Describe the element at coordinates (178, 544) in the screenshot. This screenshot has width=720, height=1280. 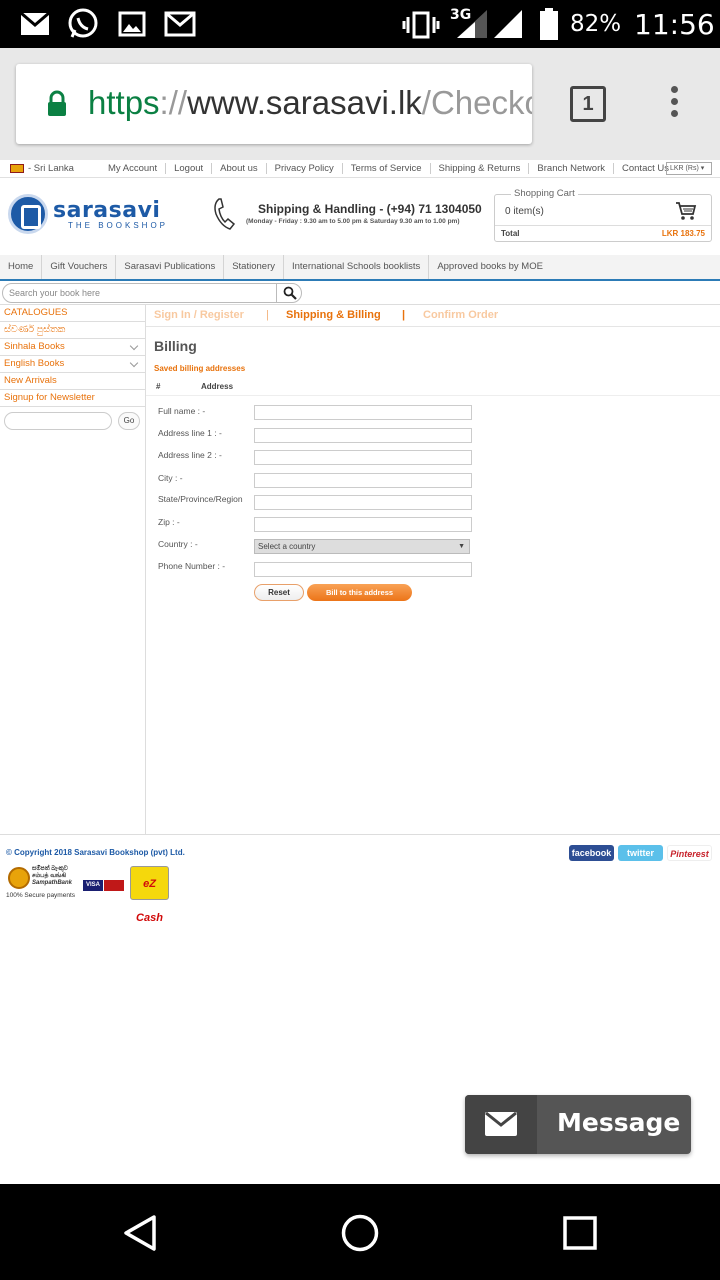
I see `country-label: Country : -` at that location.